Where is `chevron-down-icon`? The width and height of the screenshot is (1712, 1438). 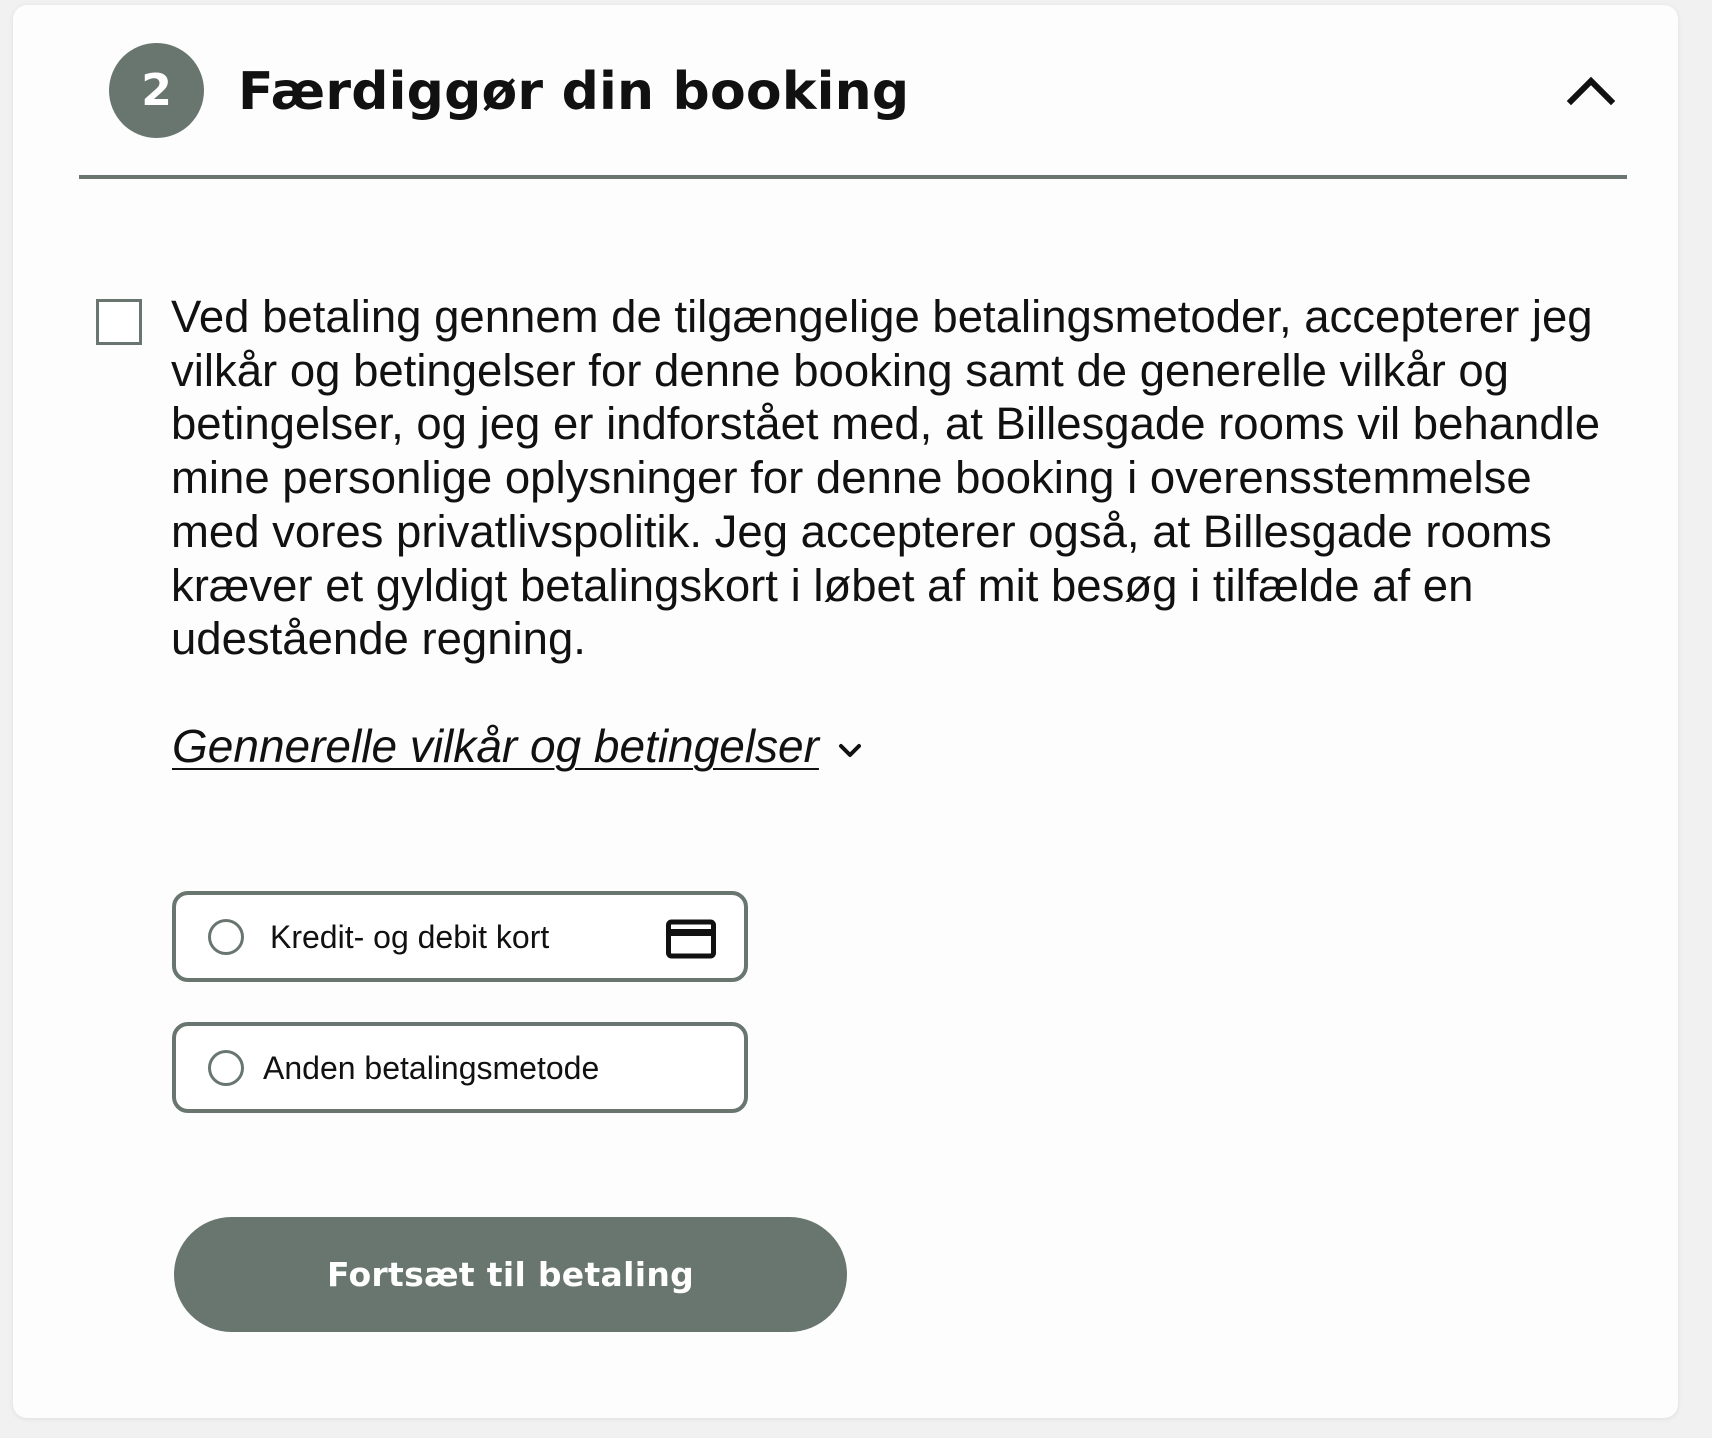 chevron-down-icon is located at coordinates (849, 750).